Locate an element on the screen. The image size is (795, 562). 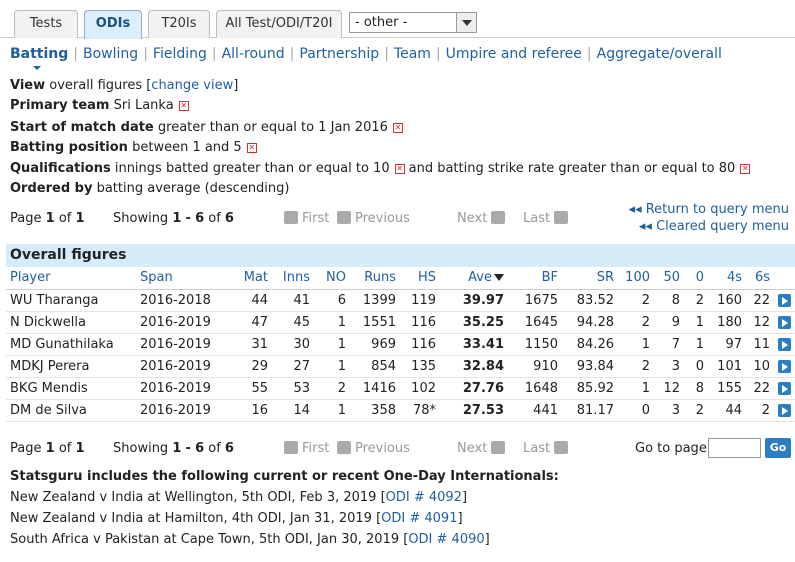
table-cell: 12 is located at coordinates (669, 388).